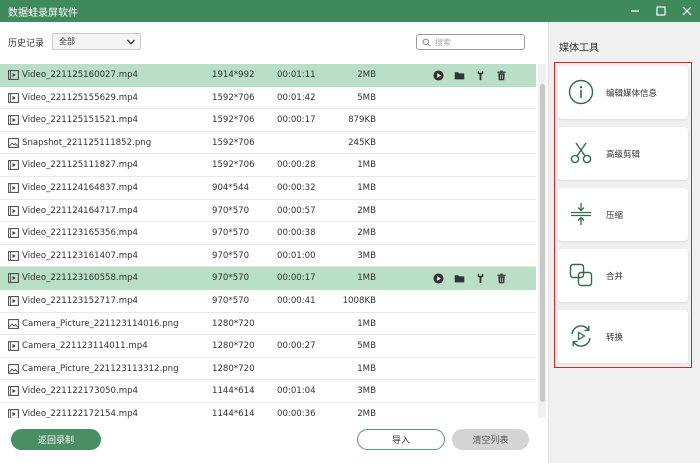  Describe the element at coordinates (615, 338) in the screenshot. I see `media-tool-label: 转换` at that location.